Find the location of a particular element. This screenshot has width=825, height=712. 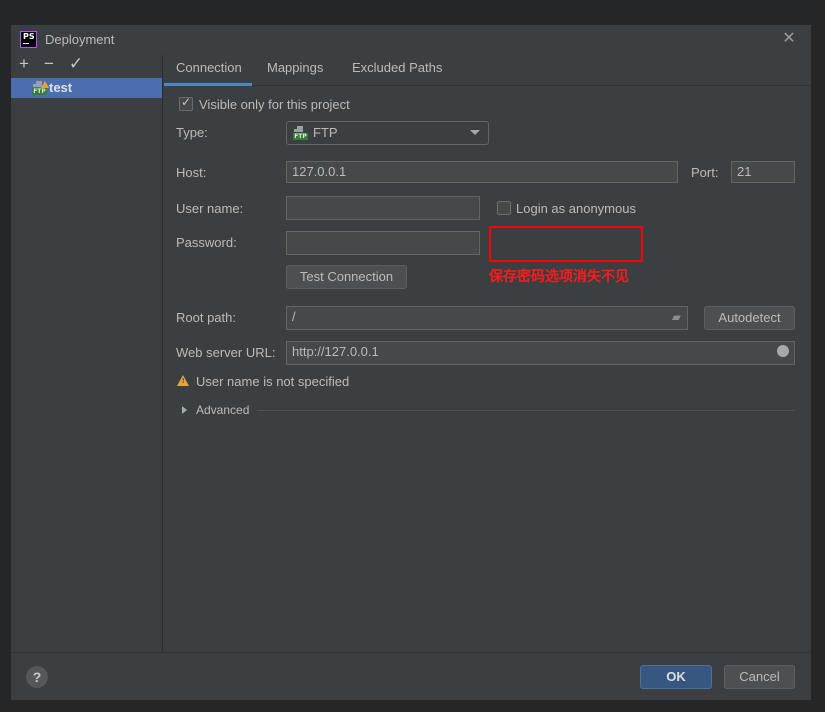

login-anonymous-label: Login as anonymous is located at coordinates (576, 208).